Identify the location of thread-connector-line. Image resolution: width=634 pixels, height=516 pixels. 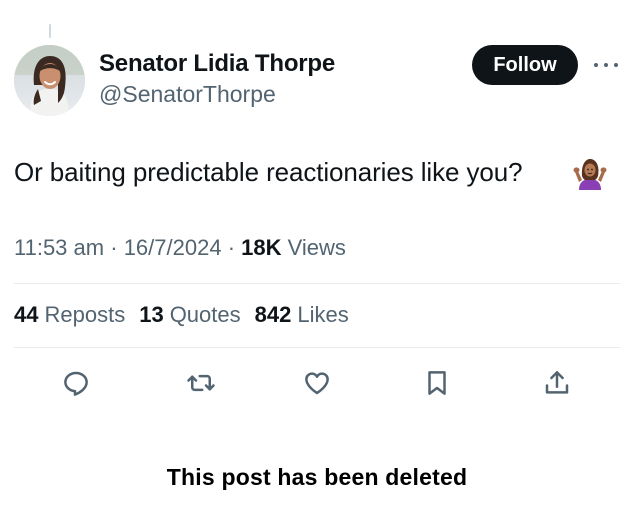
(50, 31).